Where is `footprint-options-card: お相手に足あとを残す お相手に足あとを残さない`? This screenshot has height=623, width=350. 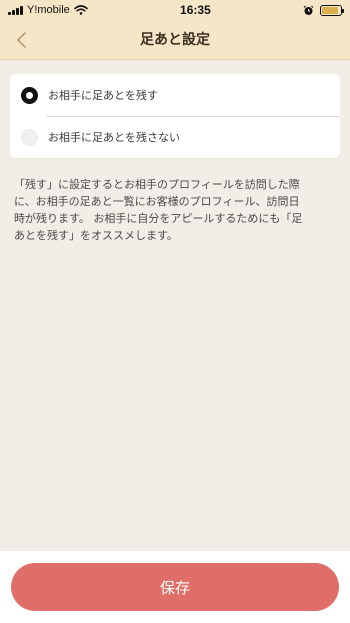
footprint-options-card: お相手に足あとを残す お相手に足あとを残さない is located at coordinates (175, 116).